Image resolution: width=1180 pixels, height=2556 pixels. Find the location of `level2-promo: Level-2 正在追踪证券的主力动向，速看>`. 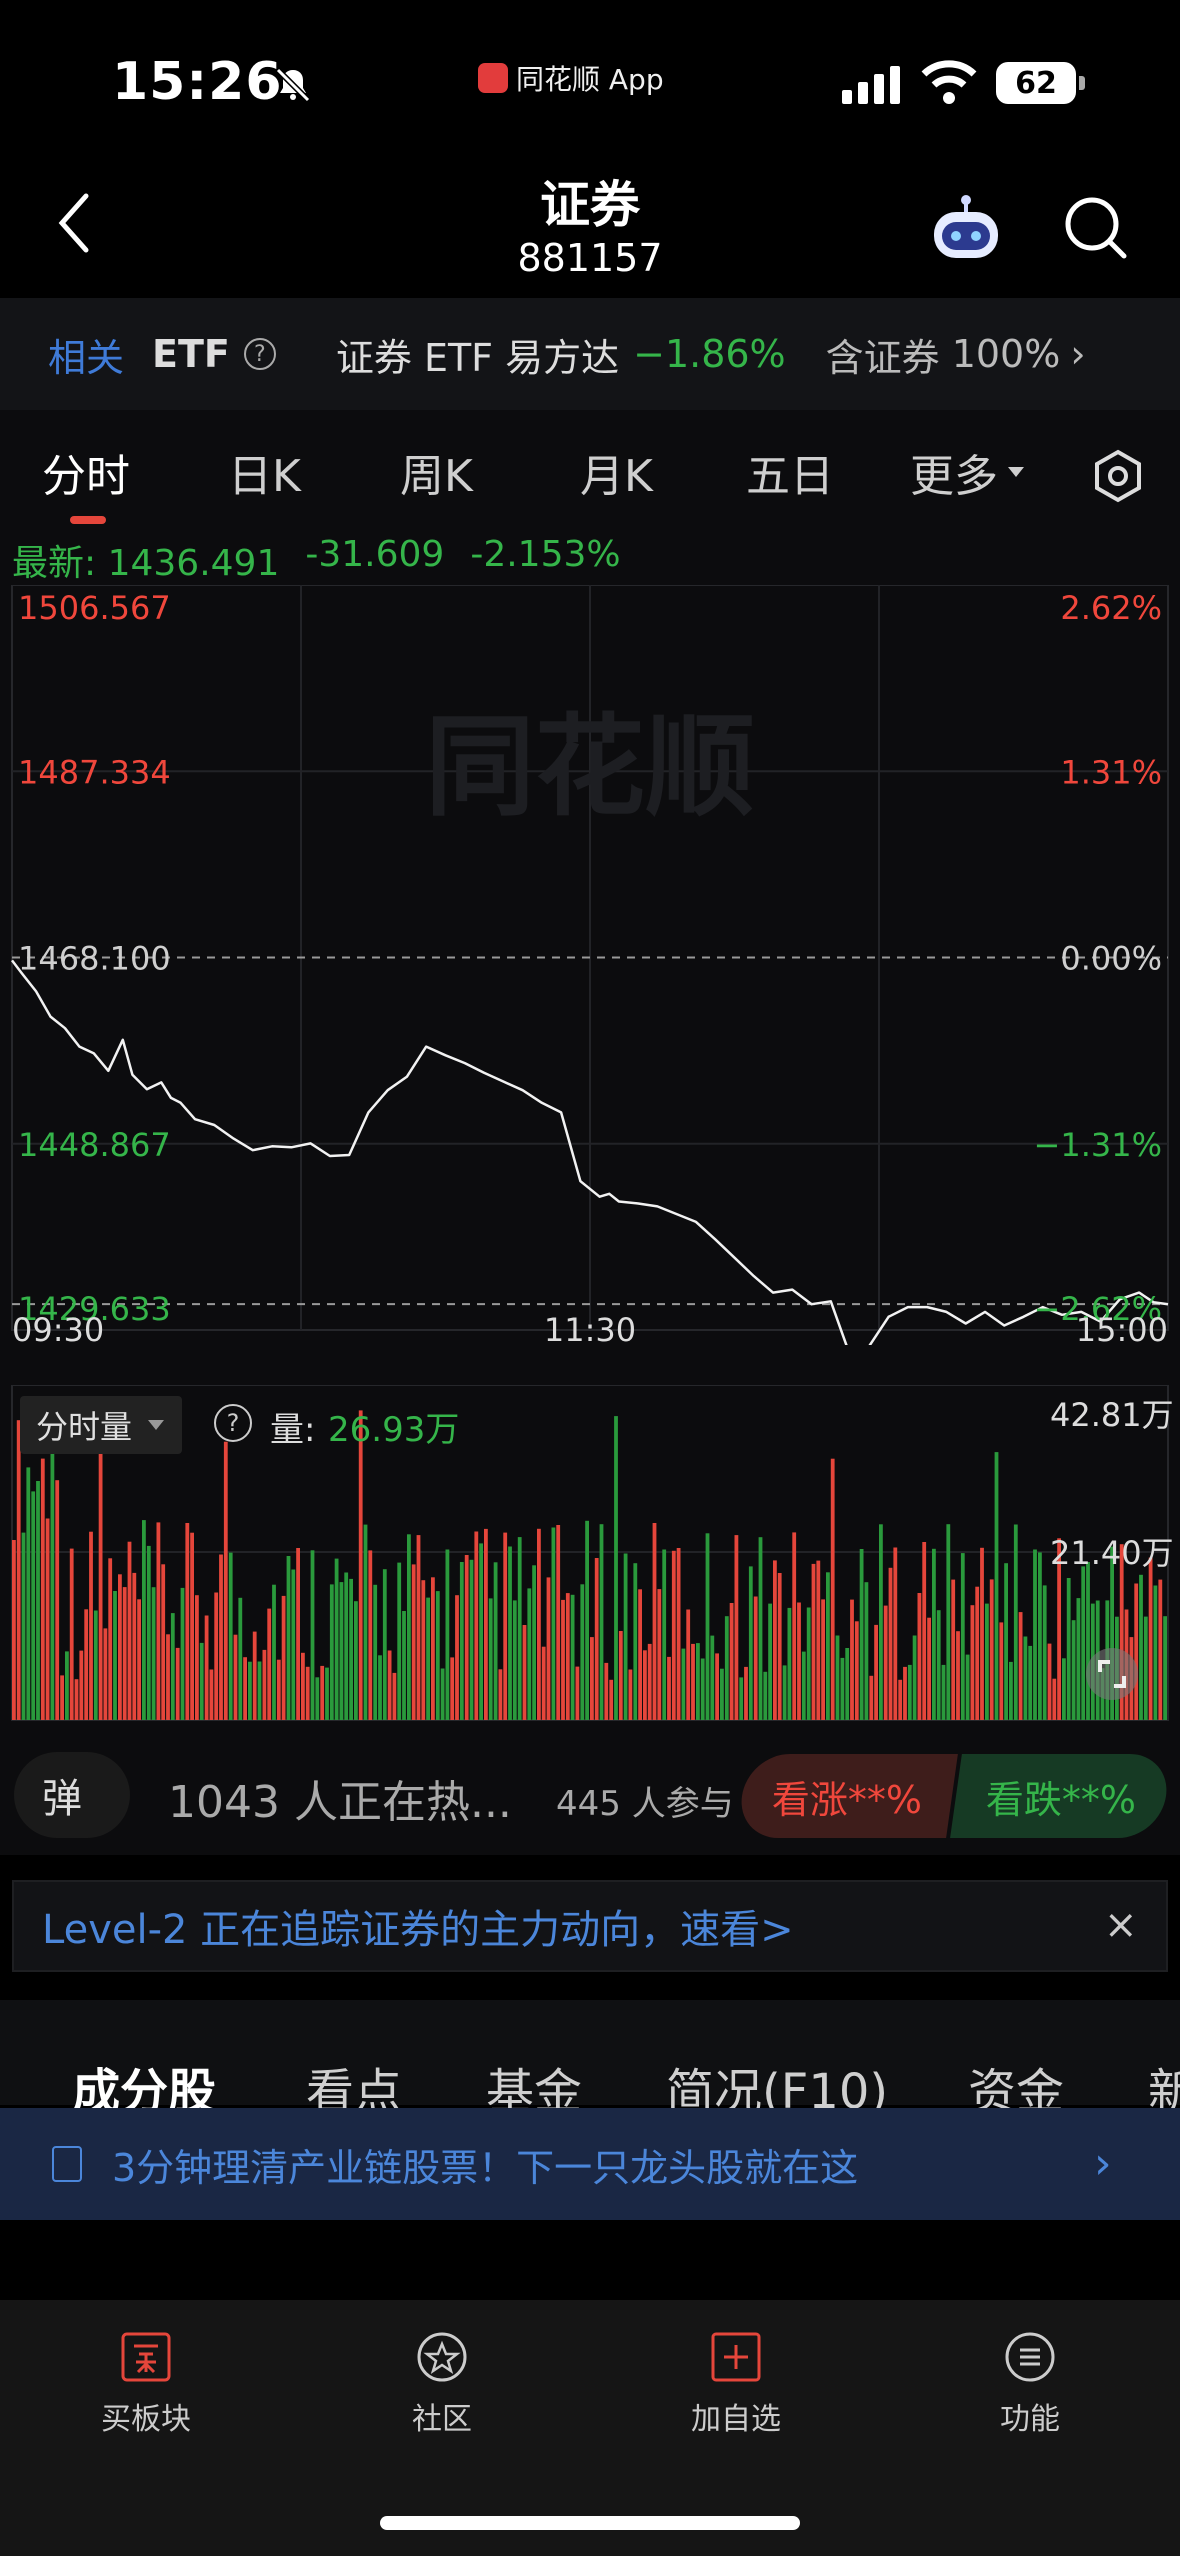

level2-promo: Level-2 正在追踪证券的主力动向，速看> is located at coordinates (590, 1926).